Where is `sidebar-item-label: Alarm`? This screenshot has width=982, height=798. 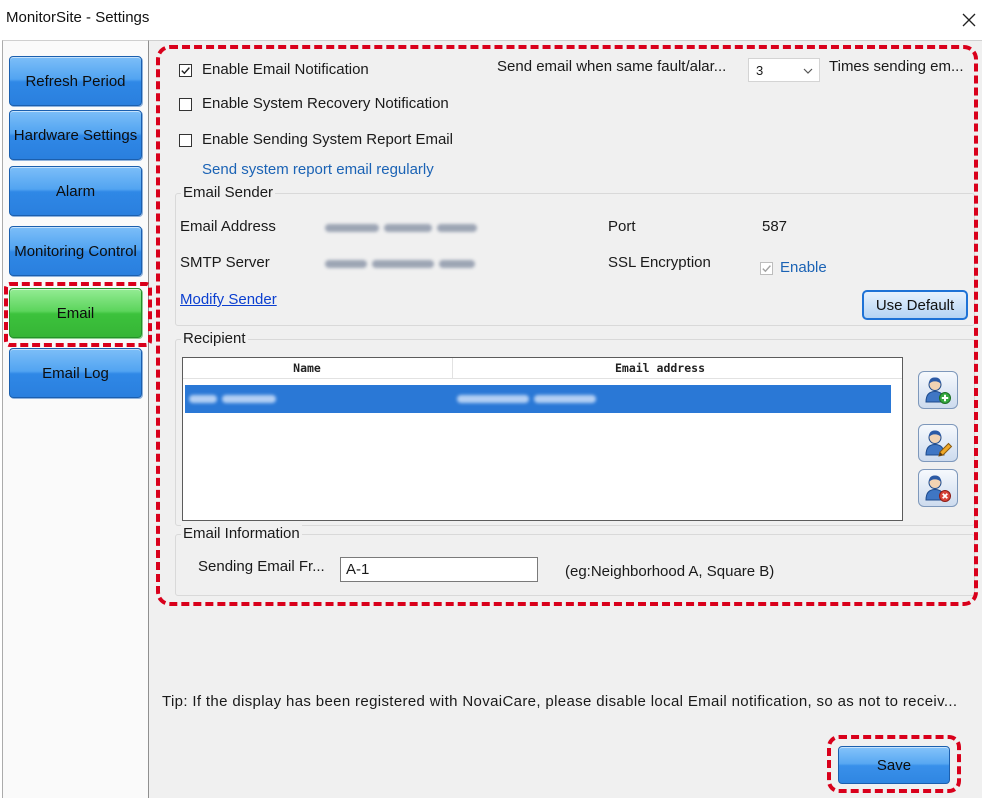 sidebar-item-label: Alarm is located at coordinates (75, 191).